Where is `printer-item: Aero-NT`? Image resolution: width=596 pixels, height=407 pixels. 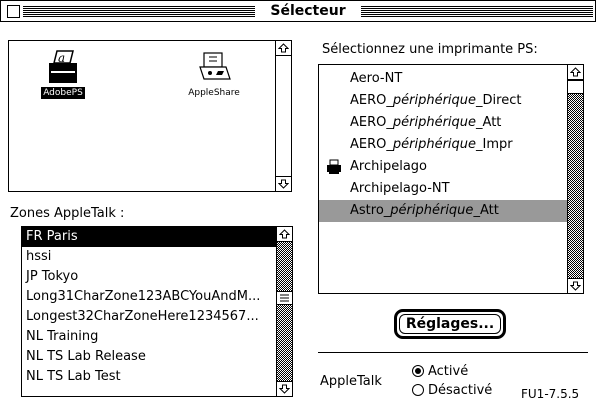
printer-item: Aero-NT is located at coordinates (443, 79).